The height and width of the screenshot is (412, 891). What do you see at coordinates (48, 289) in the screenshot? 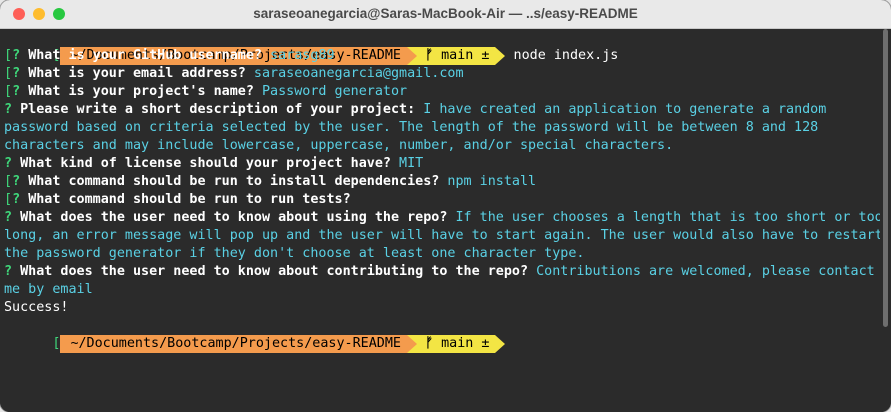
I see `answer-continuation: me by email` at bounding box center [48, 289].